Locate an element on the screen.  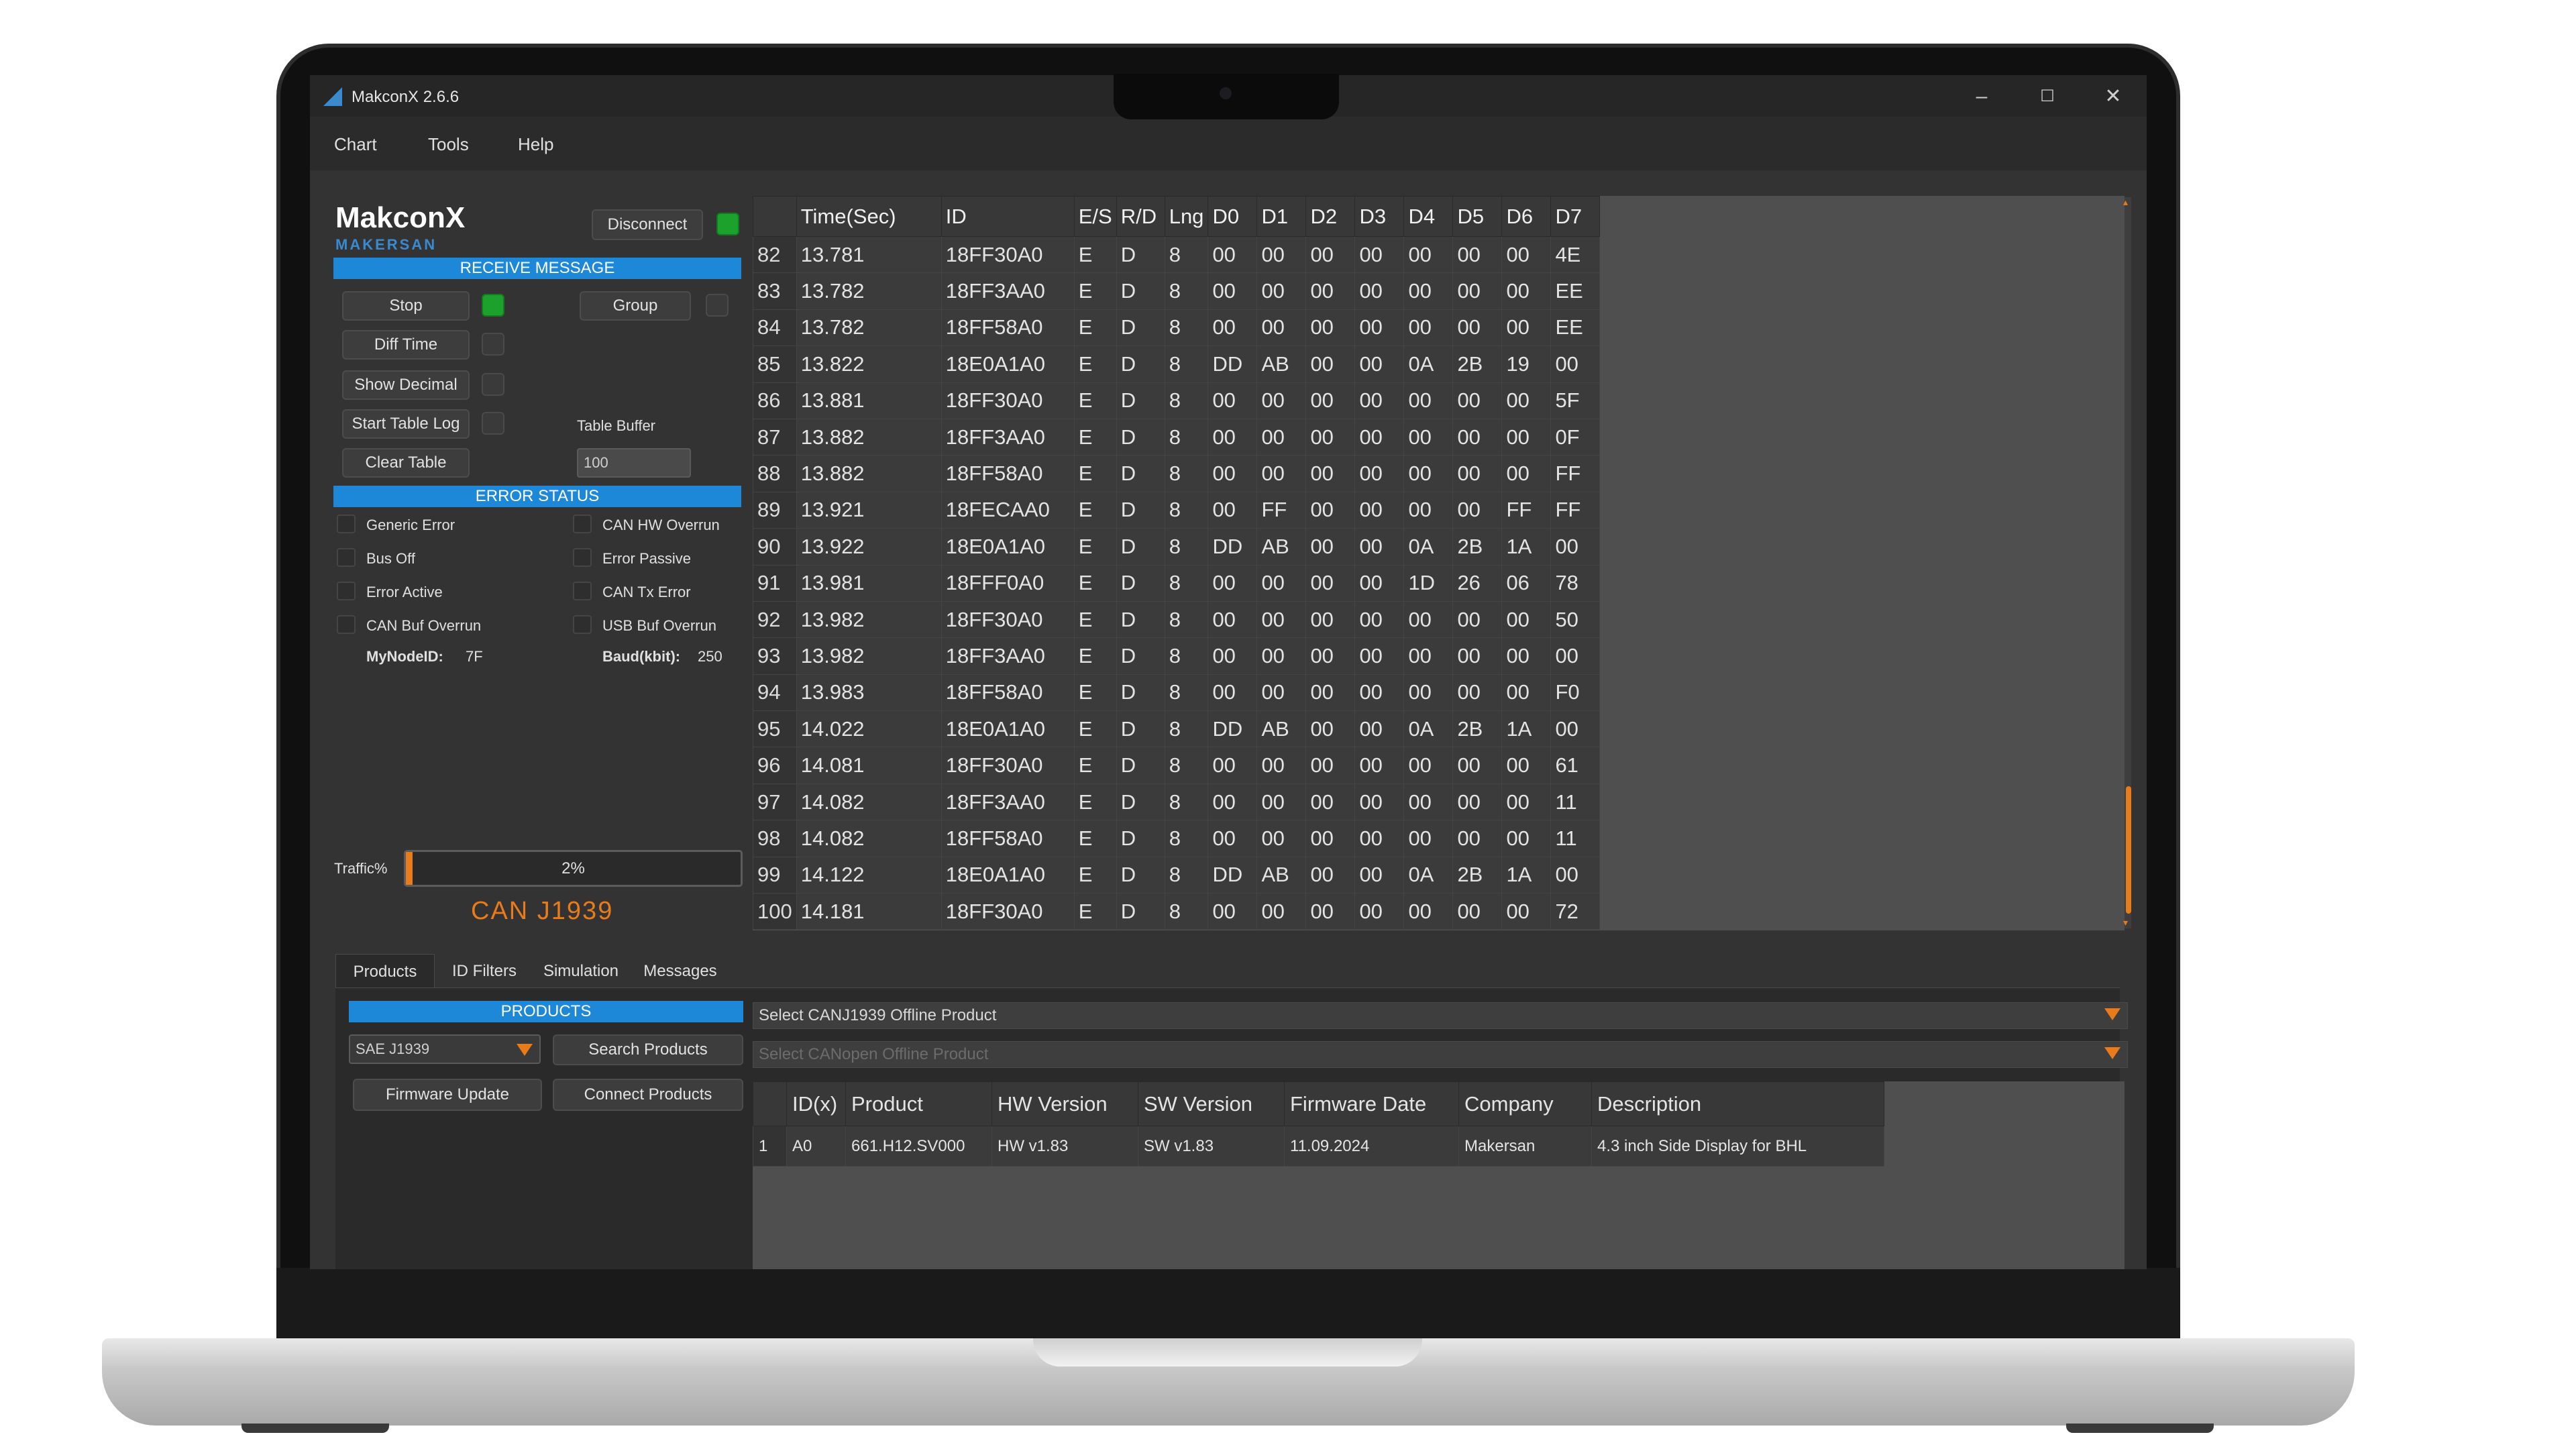
message-row: 88 13.882 18FF58A0 E D 8 00 00 00 00 00 00 00 FF is located at coordinates (1177, 473).